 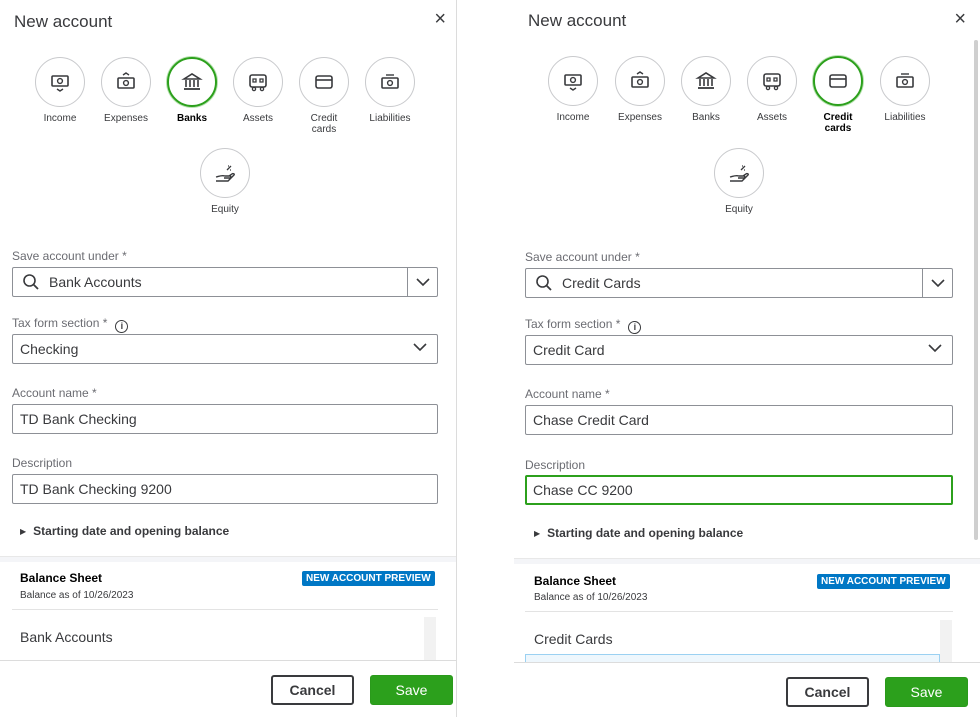 What do you see at coordinates (573, 639) in the screenshot?
I see `balance-sheet-row: Credit Cards` at bounding box center [573, 639].